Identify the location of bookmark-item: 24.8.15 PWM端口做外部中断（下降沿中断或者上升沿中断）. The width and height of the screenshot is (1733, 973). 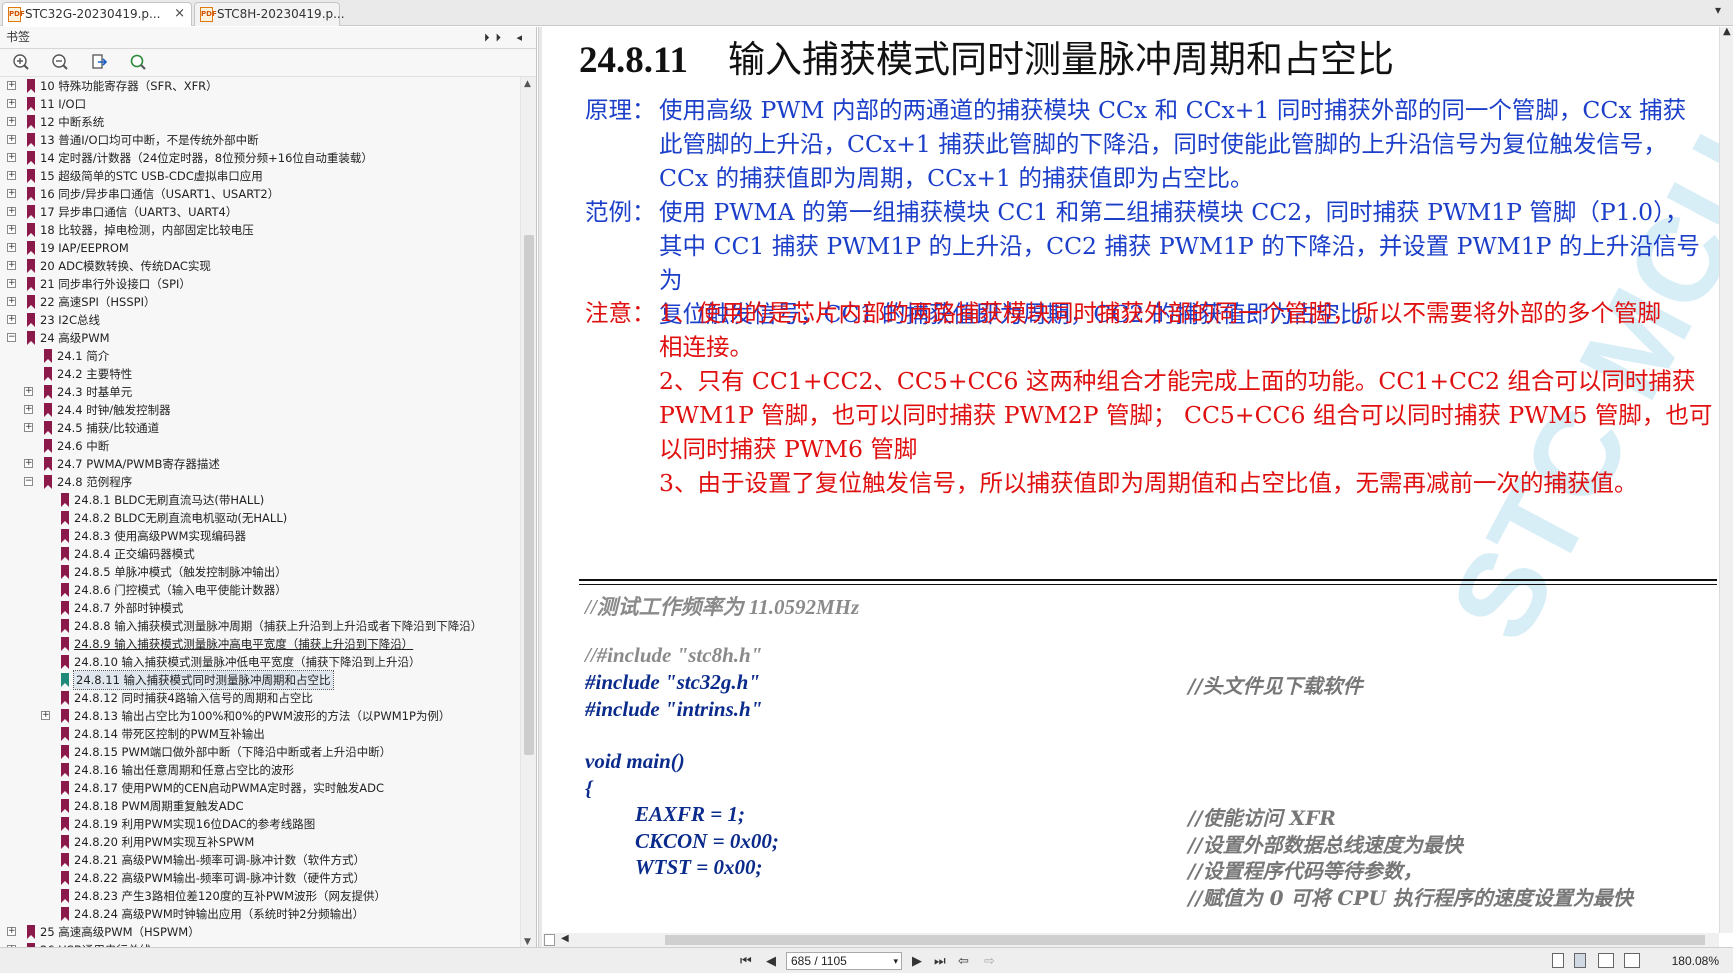
(260, 752).